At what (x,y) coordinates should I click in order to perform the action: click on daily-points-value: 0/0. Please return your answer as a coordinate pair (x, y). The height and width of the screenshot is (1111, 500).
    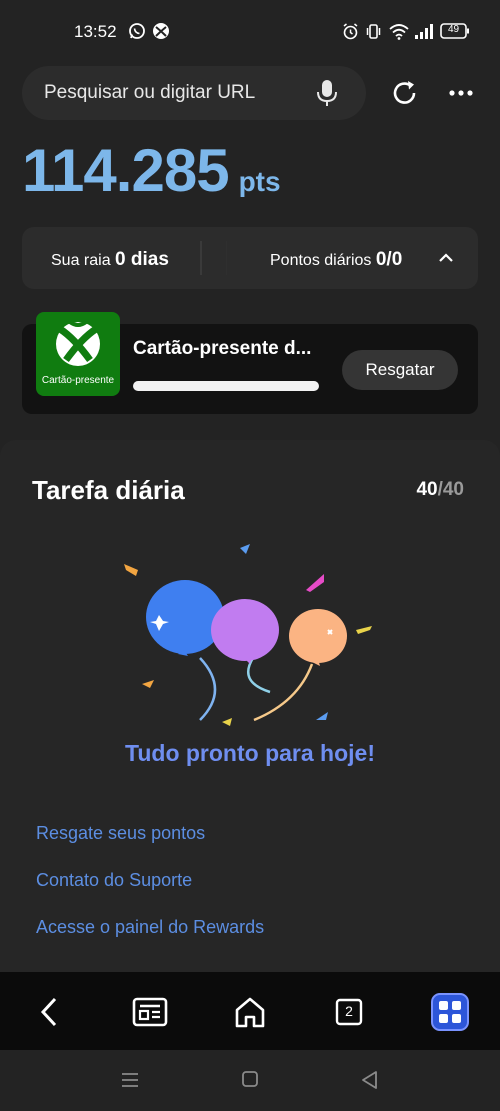
    Looking at the image, I should click on (389, 259).